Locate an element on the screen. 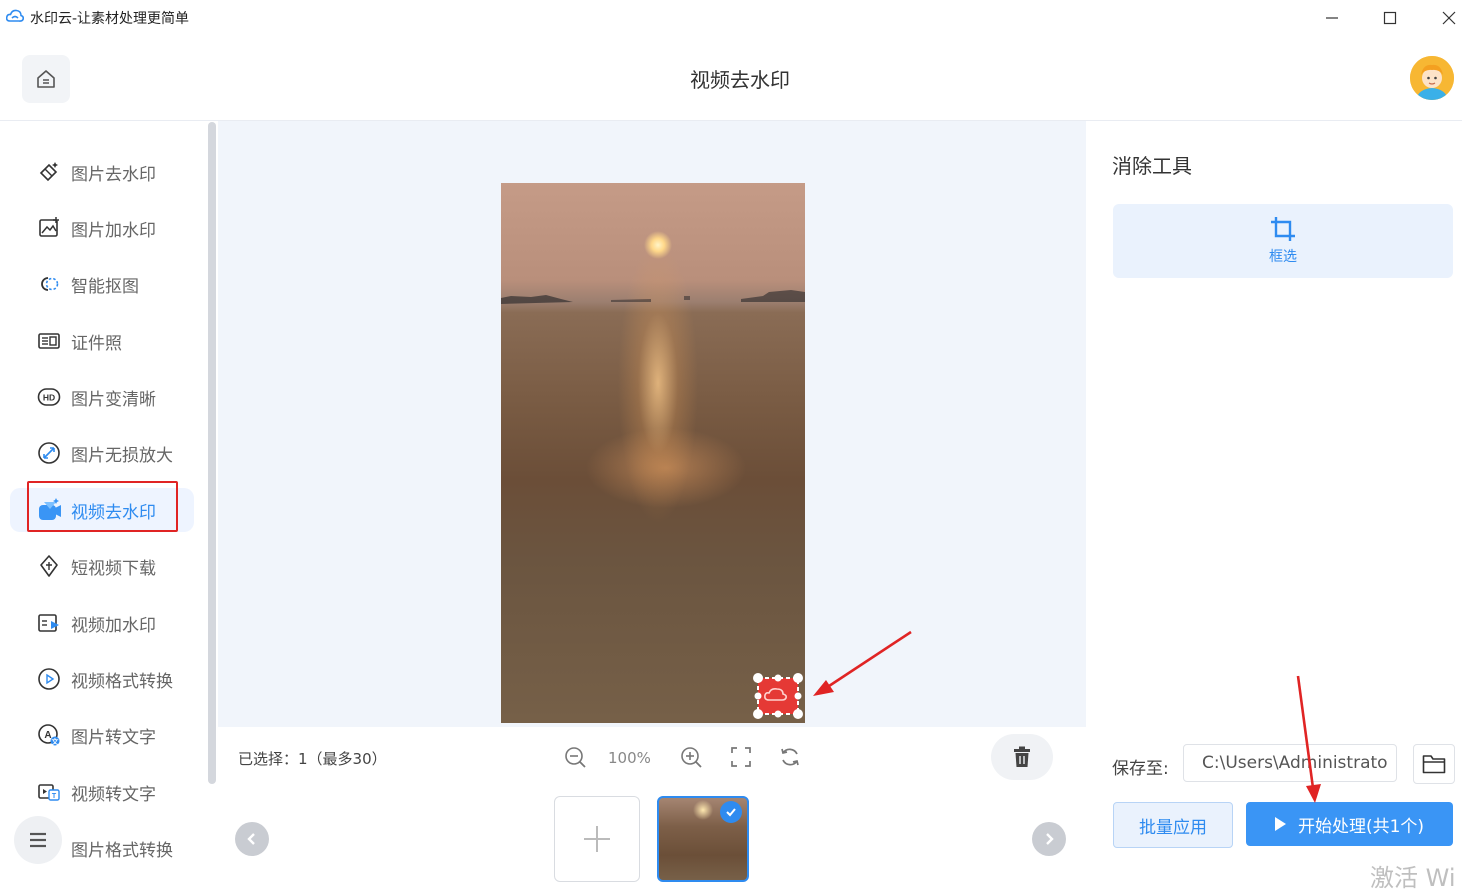  minimize-button is located at coordinates (1332, 18).